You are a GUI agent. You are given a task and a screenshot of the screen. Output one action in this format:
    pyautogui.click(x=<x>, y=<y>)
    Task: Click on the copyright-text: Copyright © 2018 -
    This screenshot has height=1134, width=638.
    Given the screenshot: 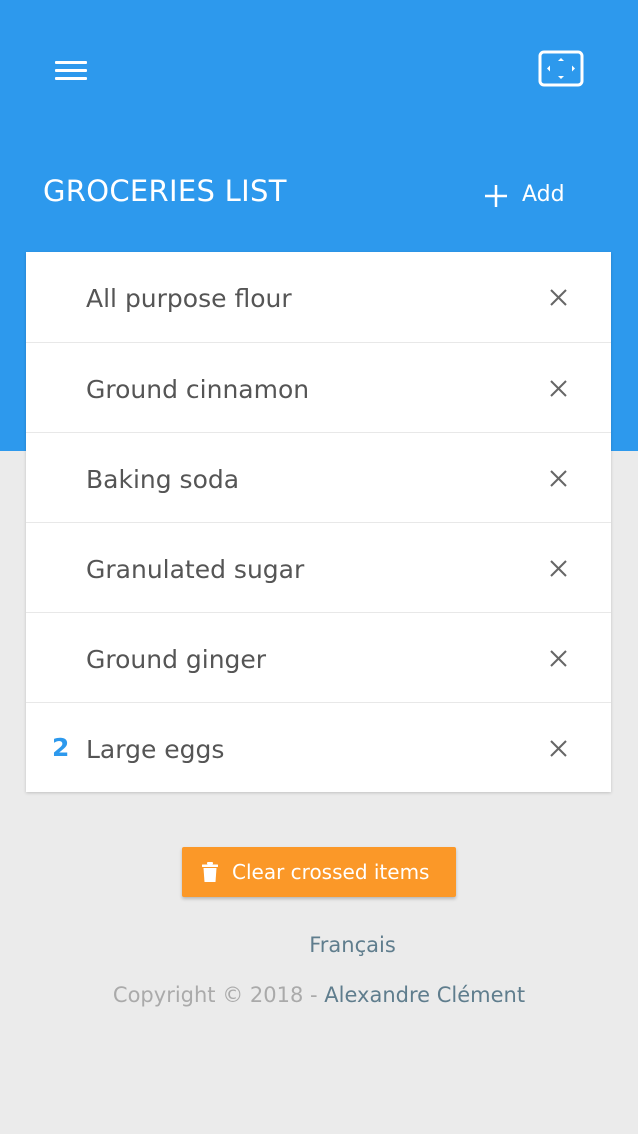 What is the action you would take?
    pyautogui.click(x=218, y=995)
    